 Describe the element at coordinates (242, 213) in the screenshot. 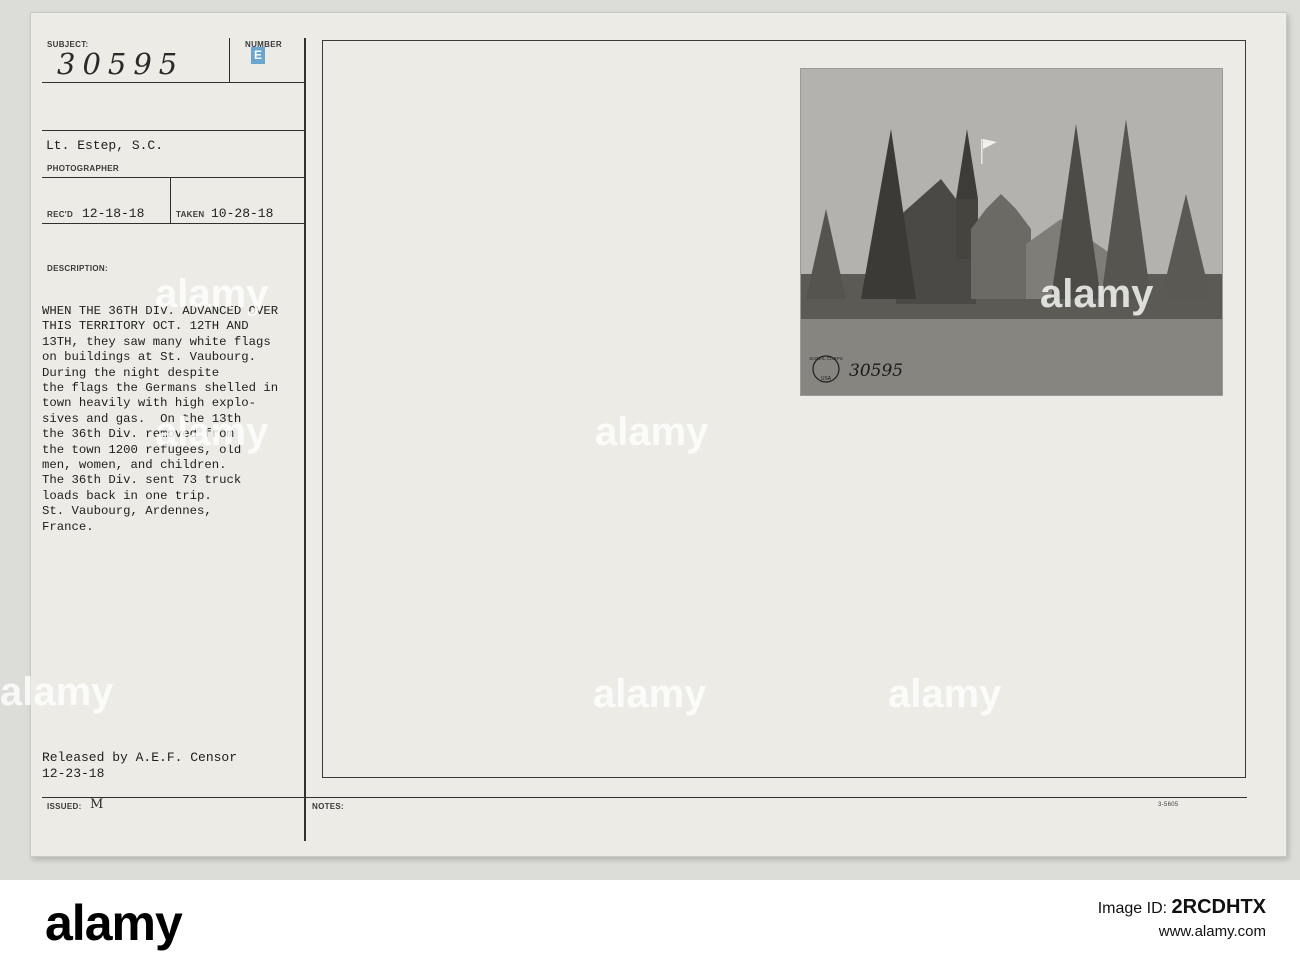

I see `taken-date: 10-28-18` at that location.